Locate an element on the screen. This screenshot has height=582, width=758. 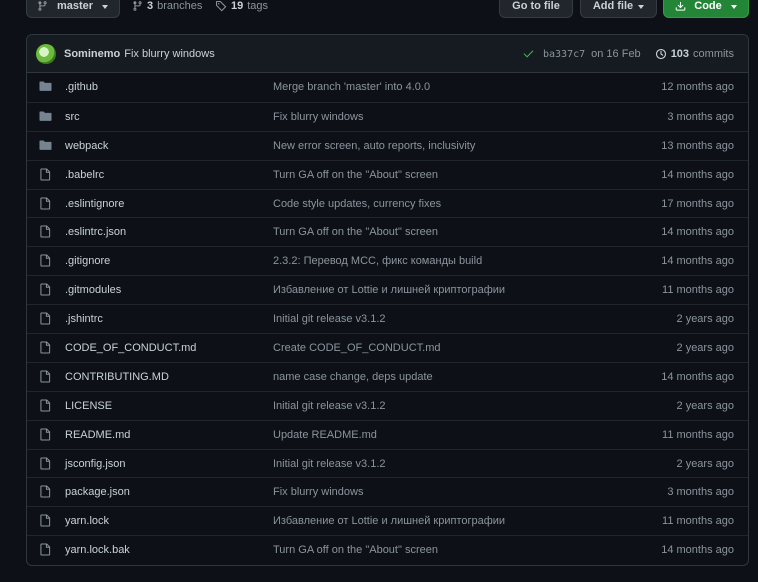
file-name-link: .eslintignore is located at coordinates (94, 204).